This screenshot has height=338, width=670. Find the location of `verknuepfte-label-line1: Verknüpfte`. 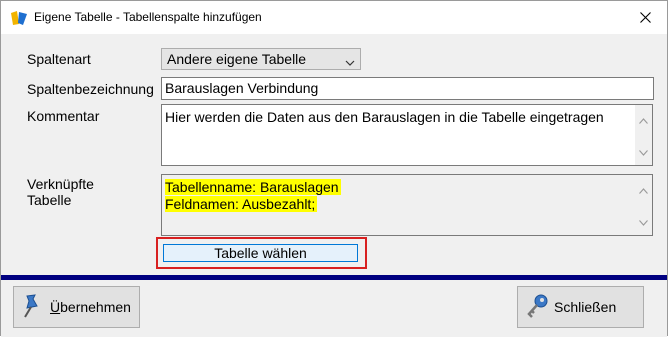

verknuepfte-label-line1: Verknüpfte is located at coordinates (60, 184).